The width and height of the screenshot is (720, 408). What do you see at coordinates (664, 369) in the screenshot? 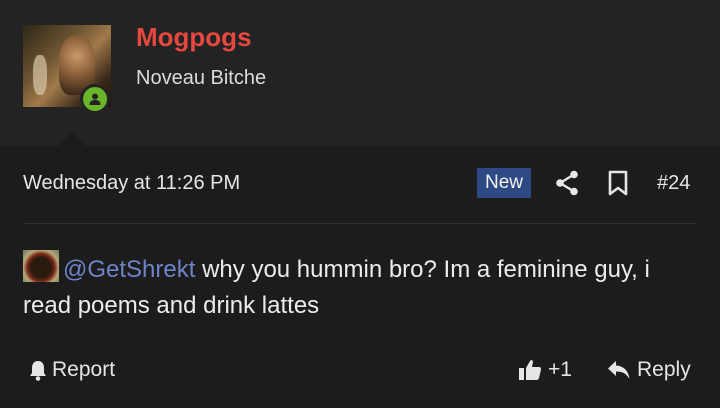
I see `reply-label: Reply` at bounding box center [664, 369].